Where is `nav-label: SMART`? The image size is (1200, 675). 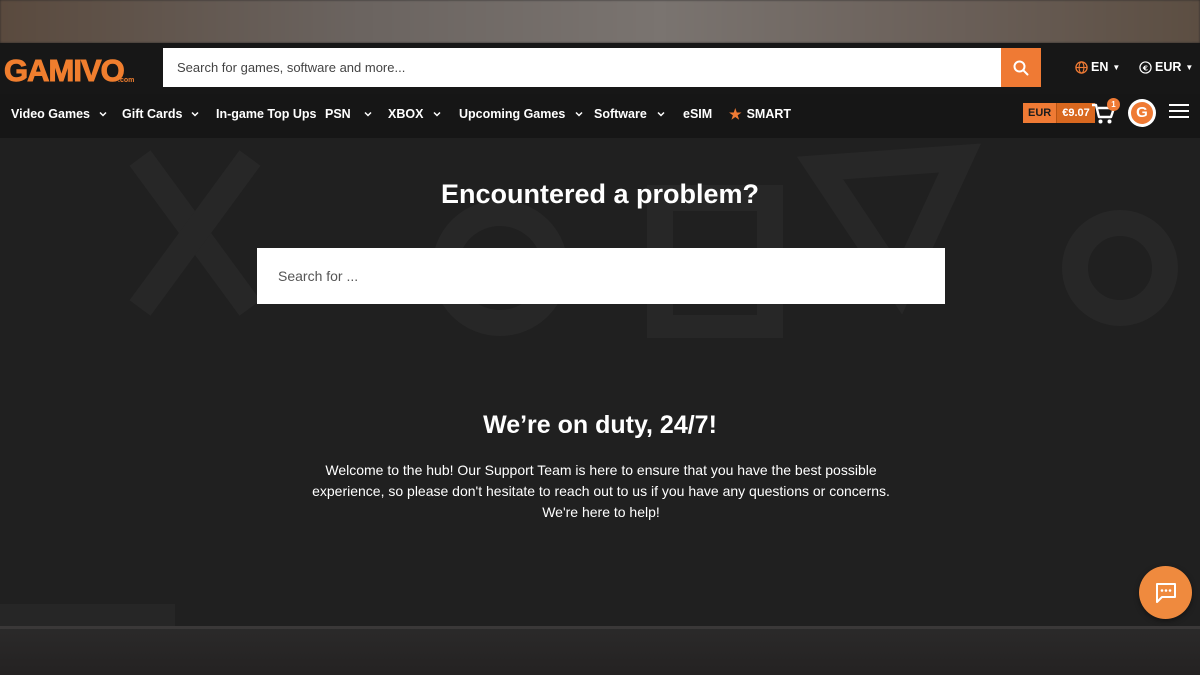
nav-label: SMART is located at coordinates (769, 114).